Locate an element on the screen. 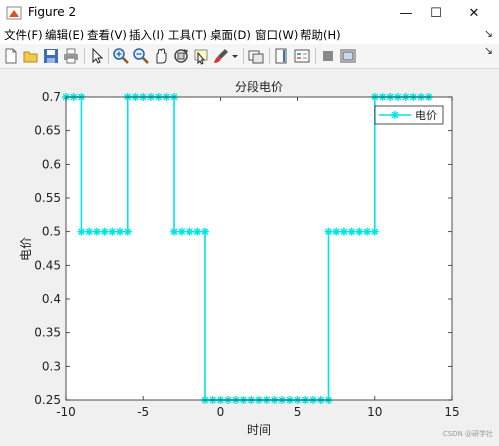 Image resolution: width=499 pixels, height=446 pixels. watermark: CSDN @研学社 is located at coordinates (467, 434).